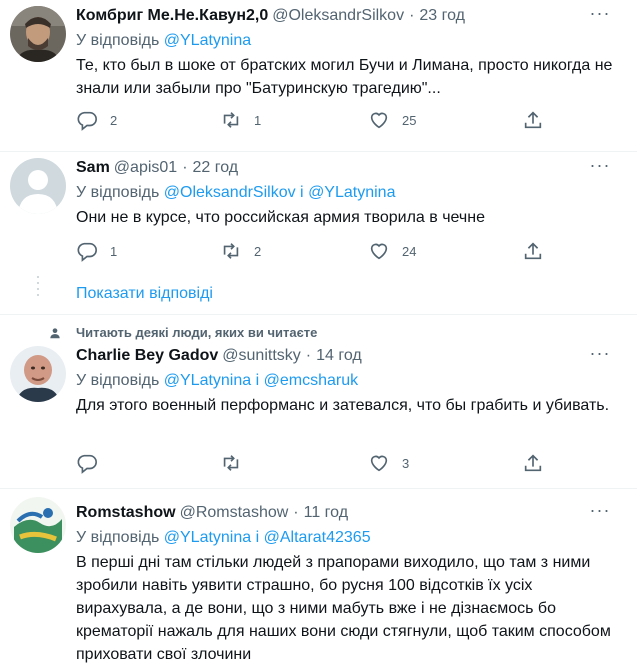 The image size is (637, 665). What do you see at coordinates (147, 356) in the screenshot?
I see `author-name: Charlie Bey Gadov` at bounding box center [147, 356].